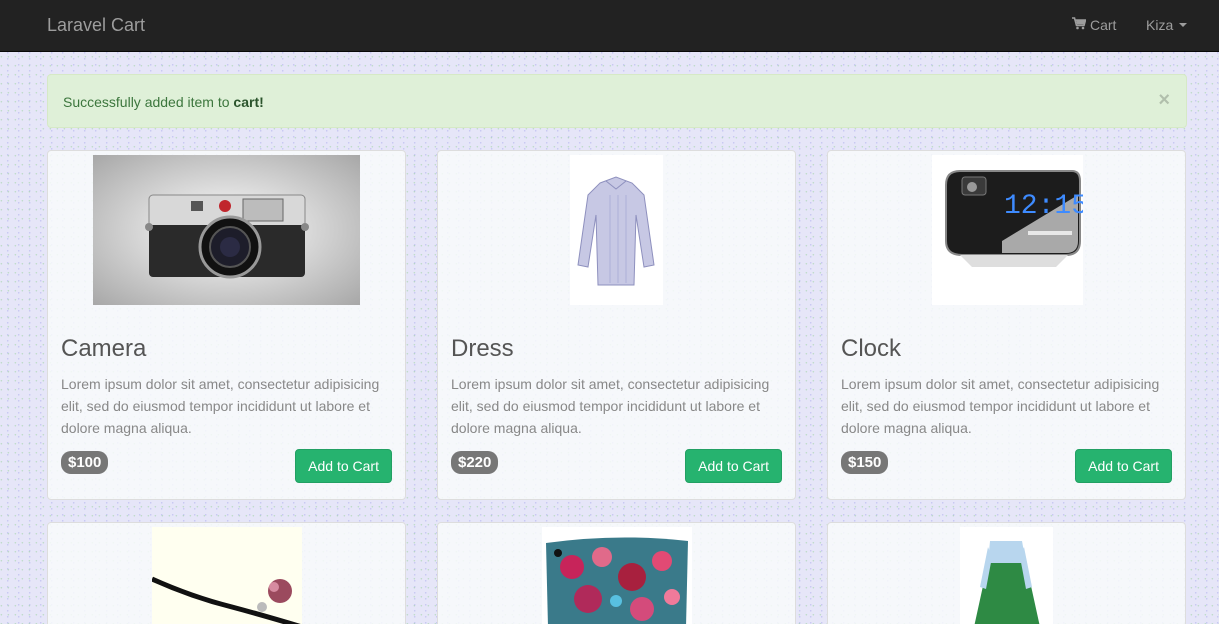 This screenshot has width=1219, height=624. What do you see at coordinates (1043, 206) in the screenshot?
I see `svg-text: 12:15` at bounding box center [1043, 206].